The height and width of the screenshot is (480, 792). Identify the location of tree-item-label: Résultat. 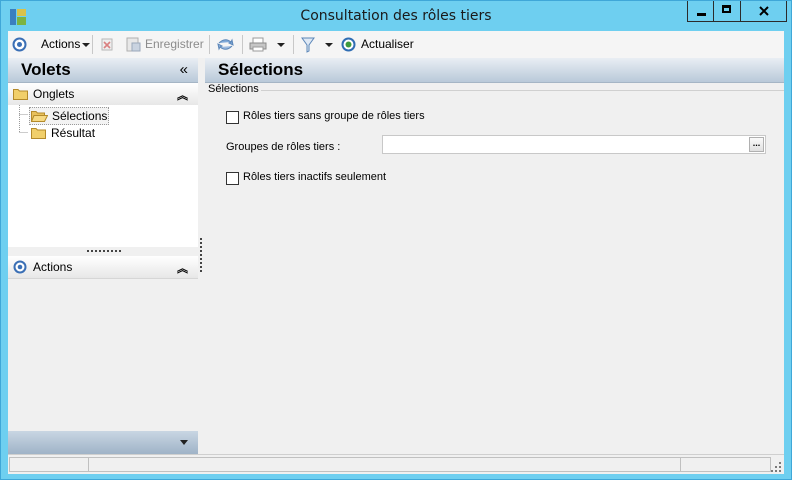
(73, 133).